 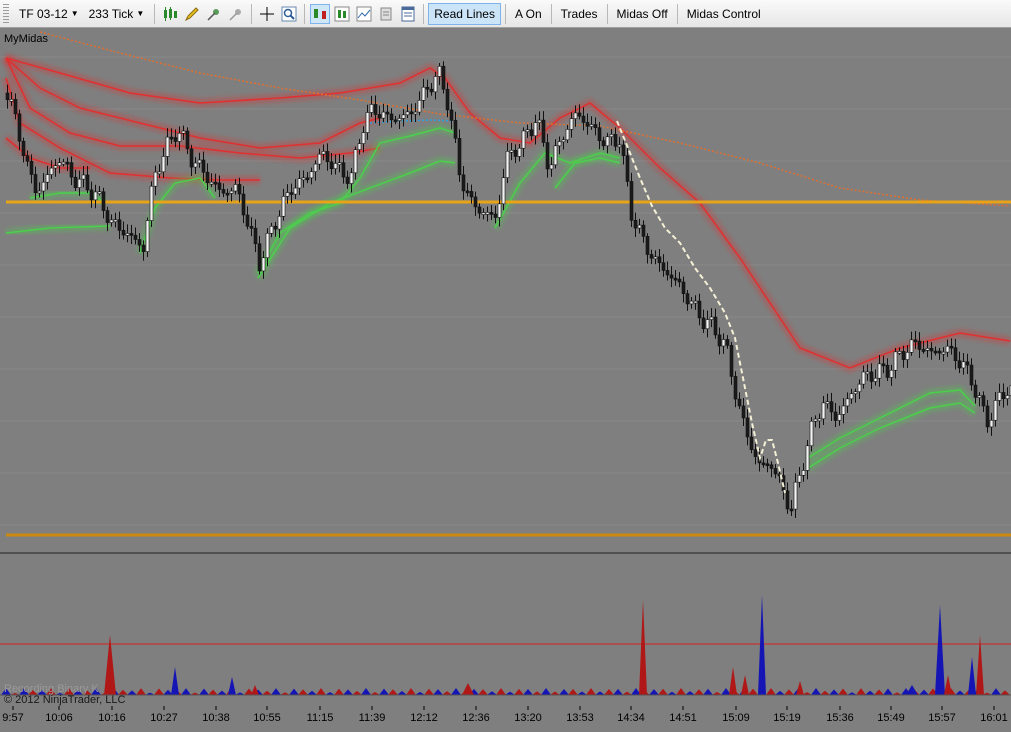 I want to click on instrument-selector: TF 03-12 ▼, so click(x=49, y=14).